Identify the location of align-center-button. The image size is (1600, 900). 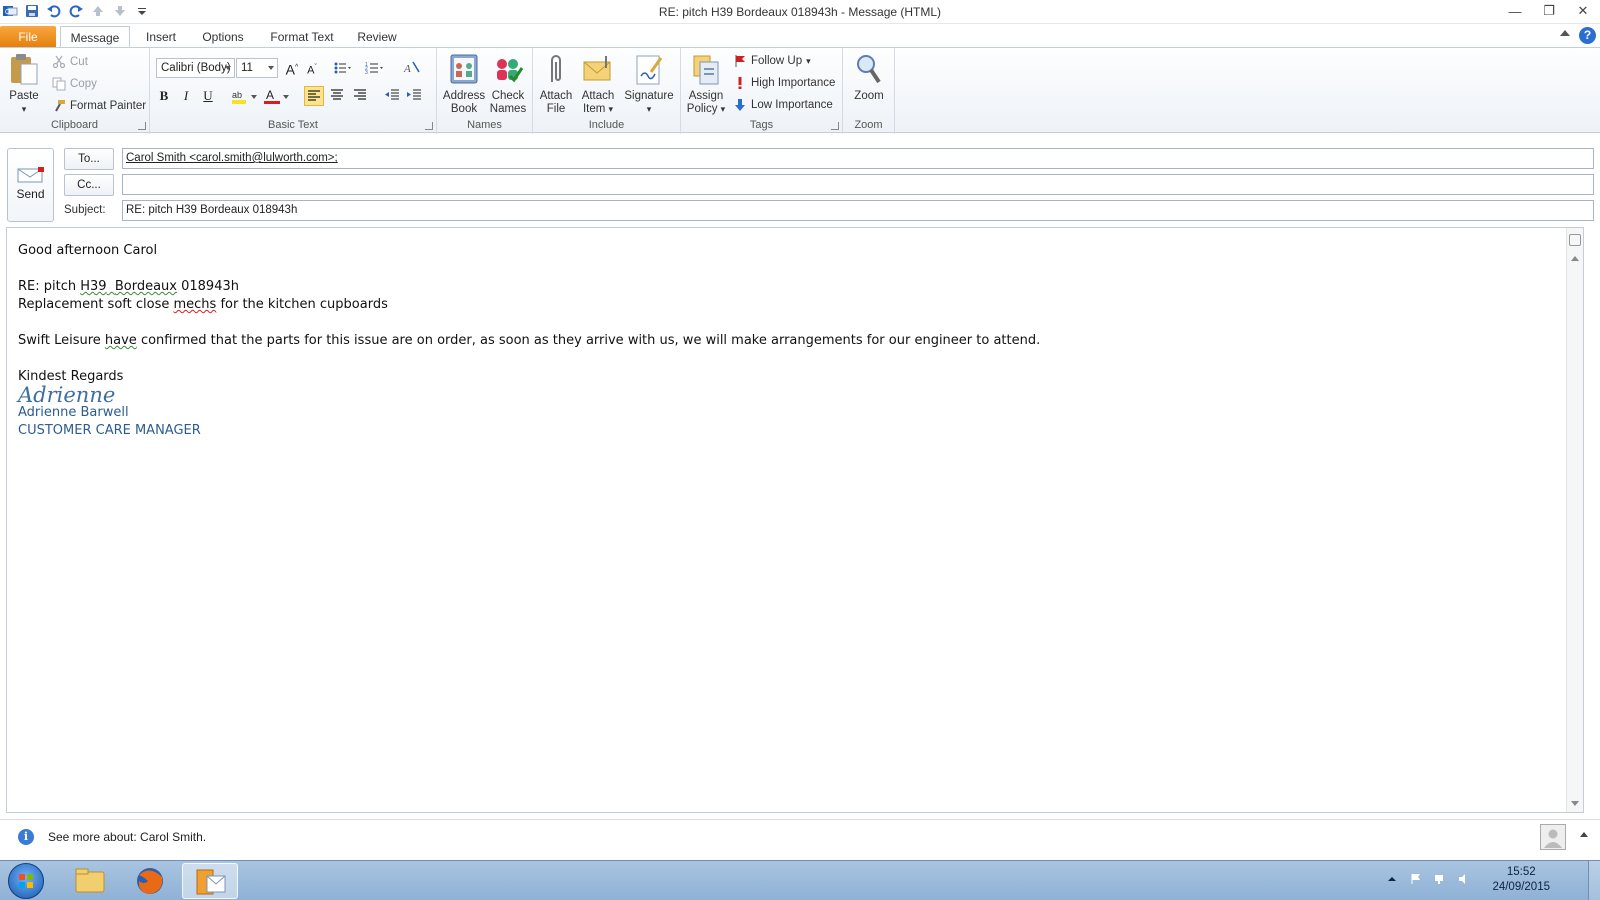
(337, 96).